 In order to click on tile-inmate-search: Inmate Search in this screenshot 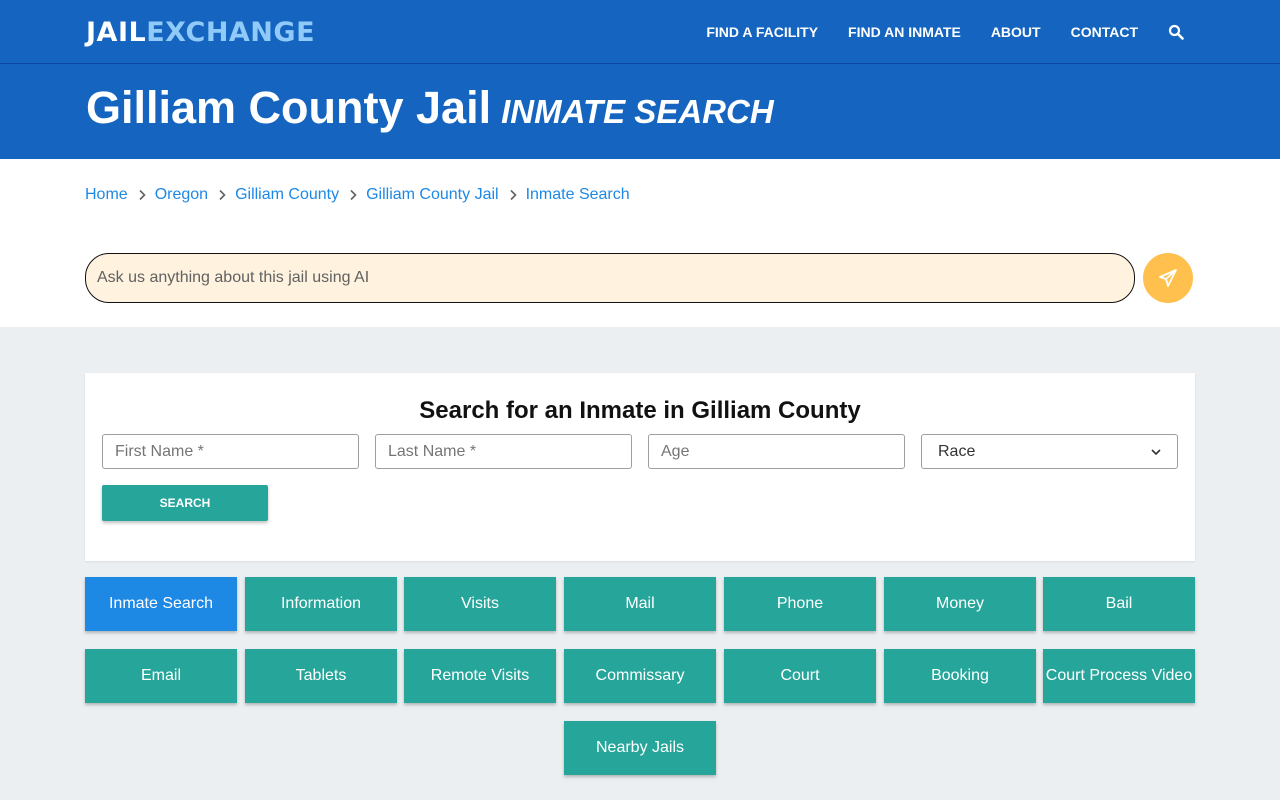, I will do `click(161, 604)`.